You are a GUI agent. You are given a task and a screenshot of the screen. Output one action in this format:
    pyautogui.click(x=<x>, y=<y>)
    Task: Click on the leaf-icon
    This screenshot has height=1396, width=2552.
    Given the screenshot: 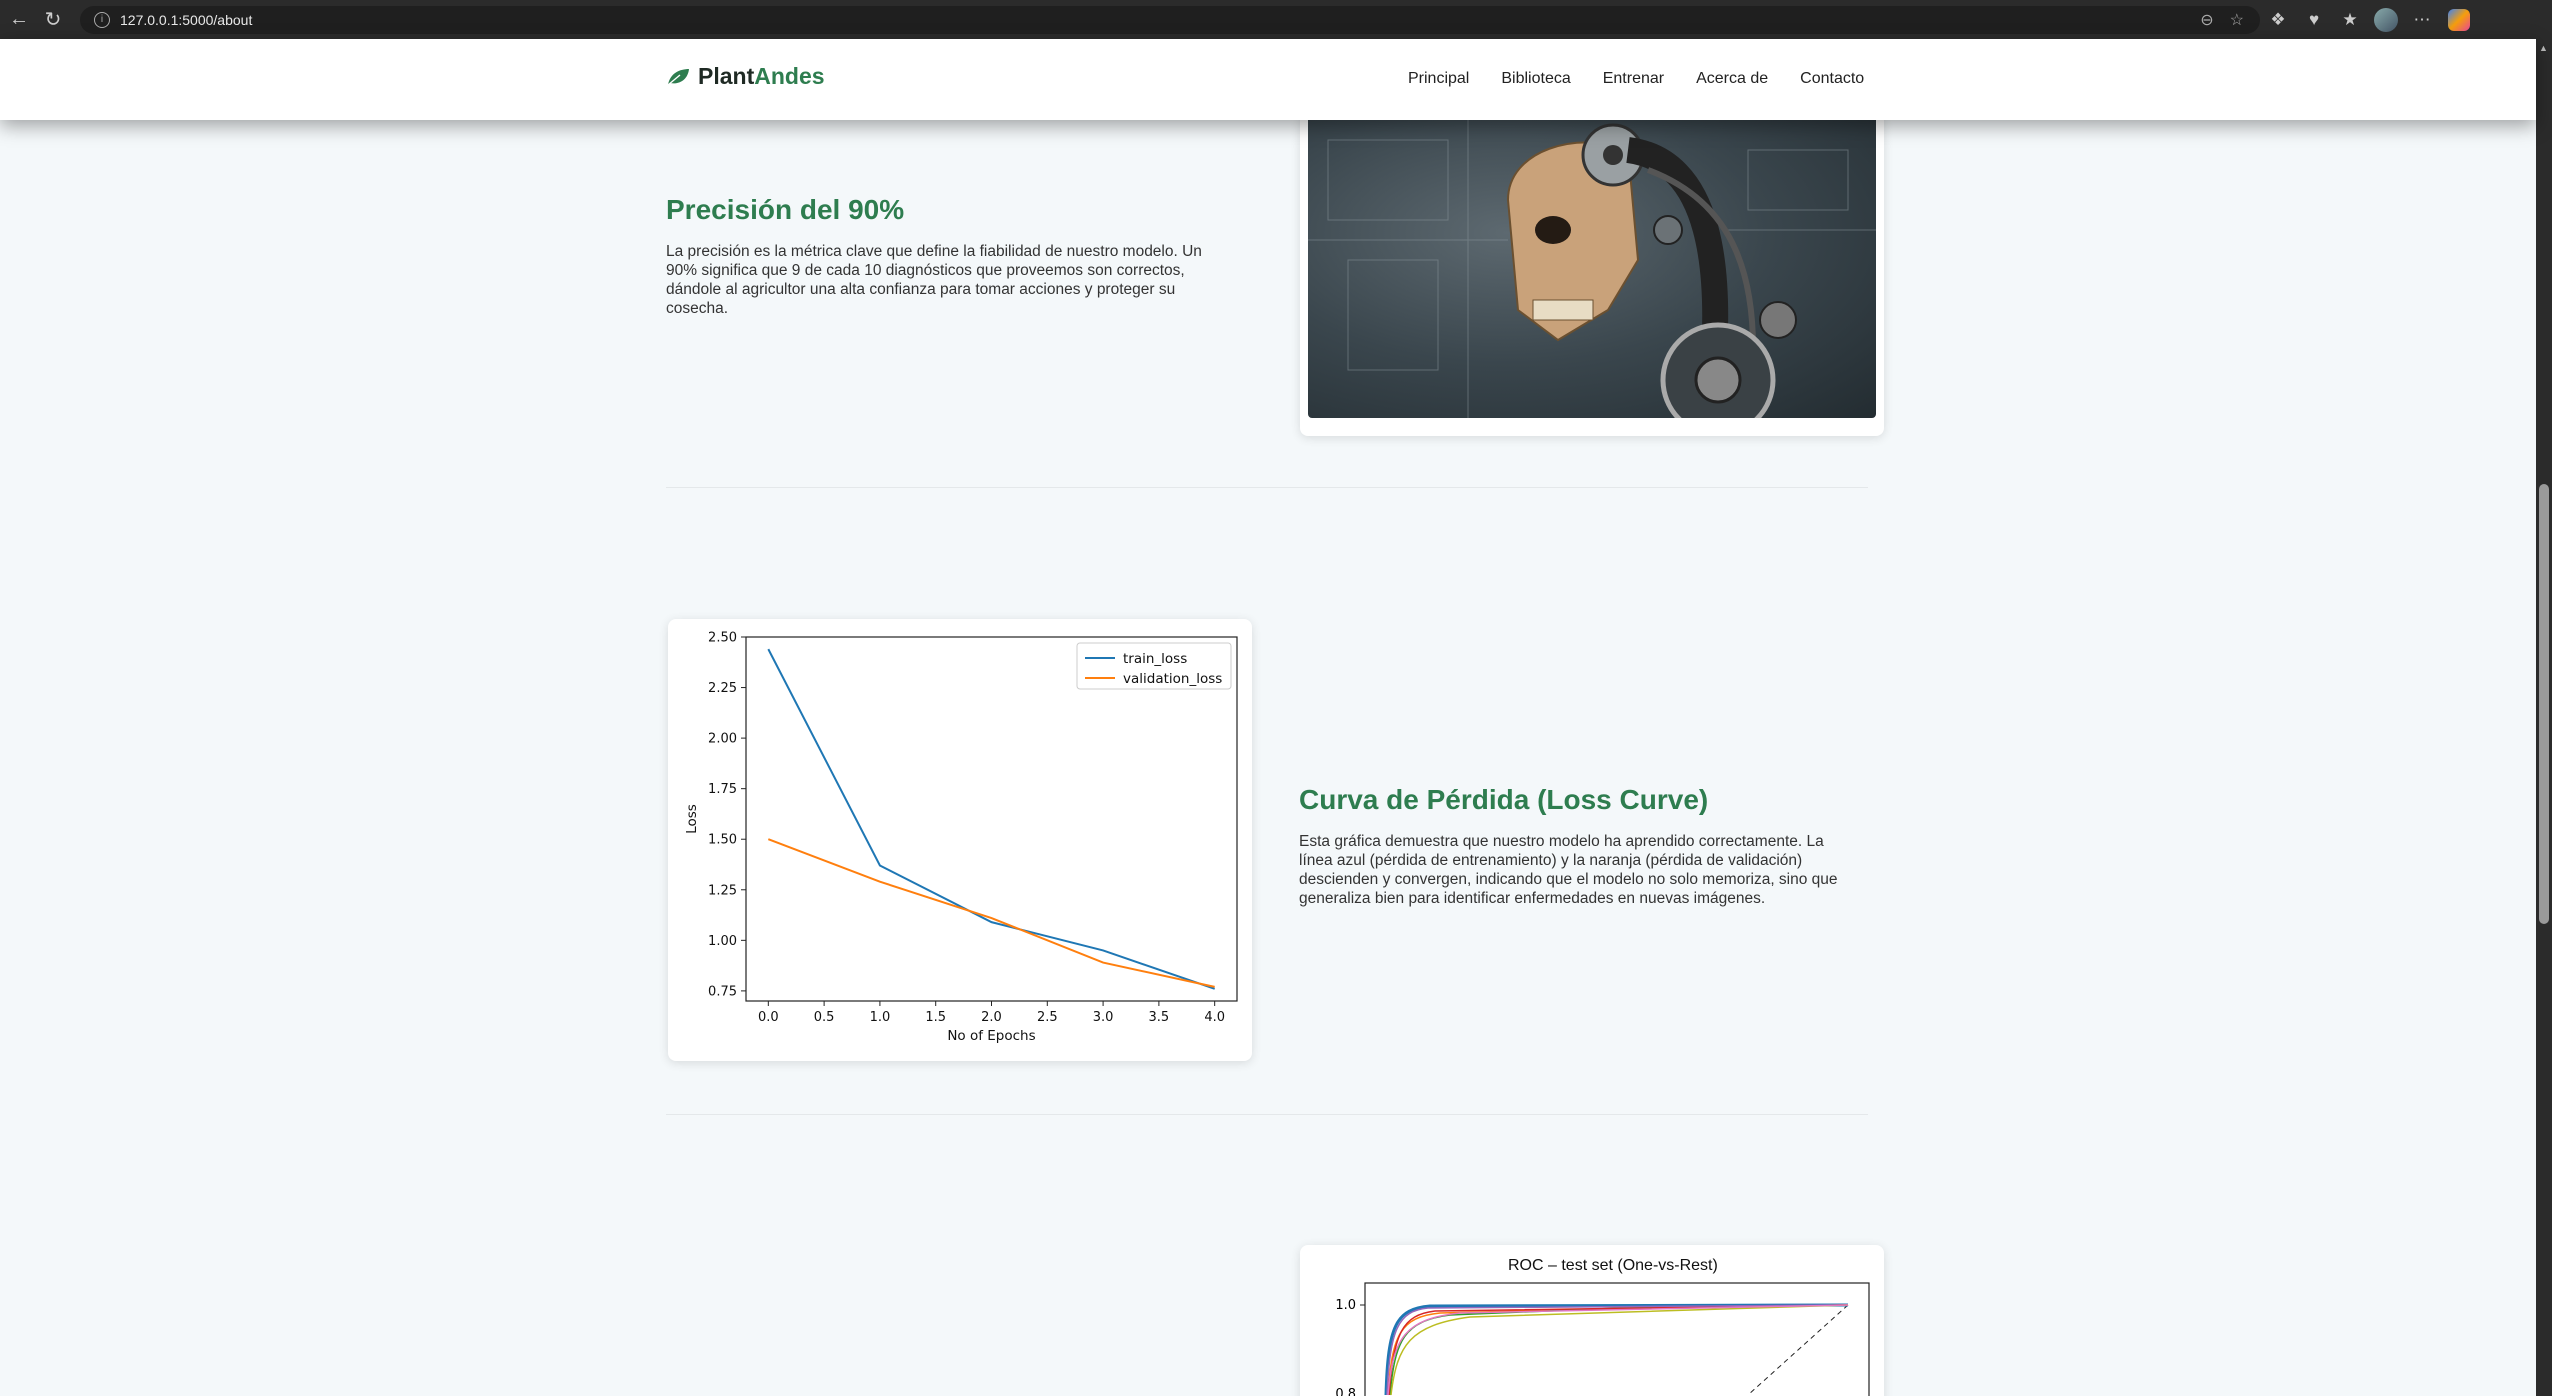 What is the action you would take?
    pyautogui.click(x=678, y=77)
    